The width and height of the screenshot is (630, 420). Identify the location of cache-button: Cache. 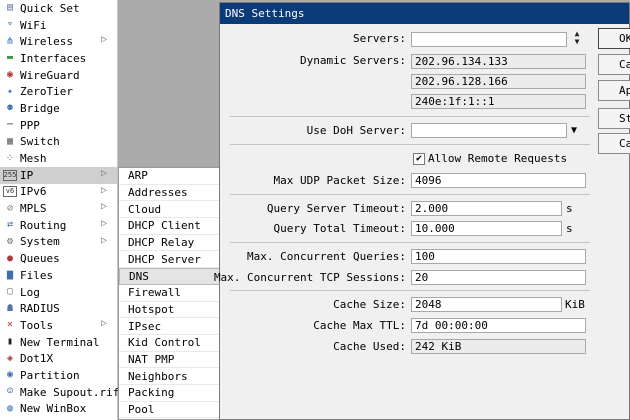
(614, 143).